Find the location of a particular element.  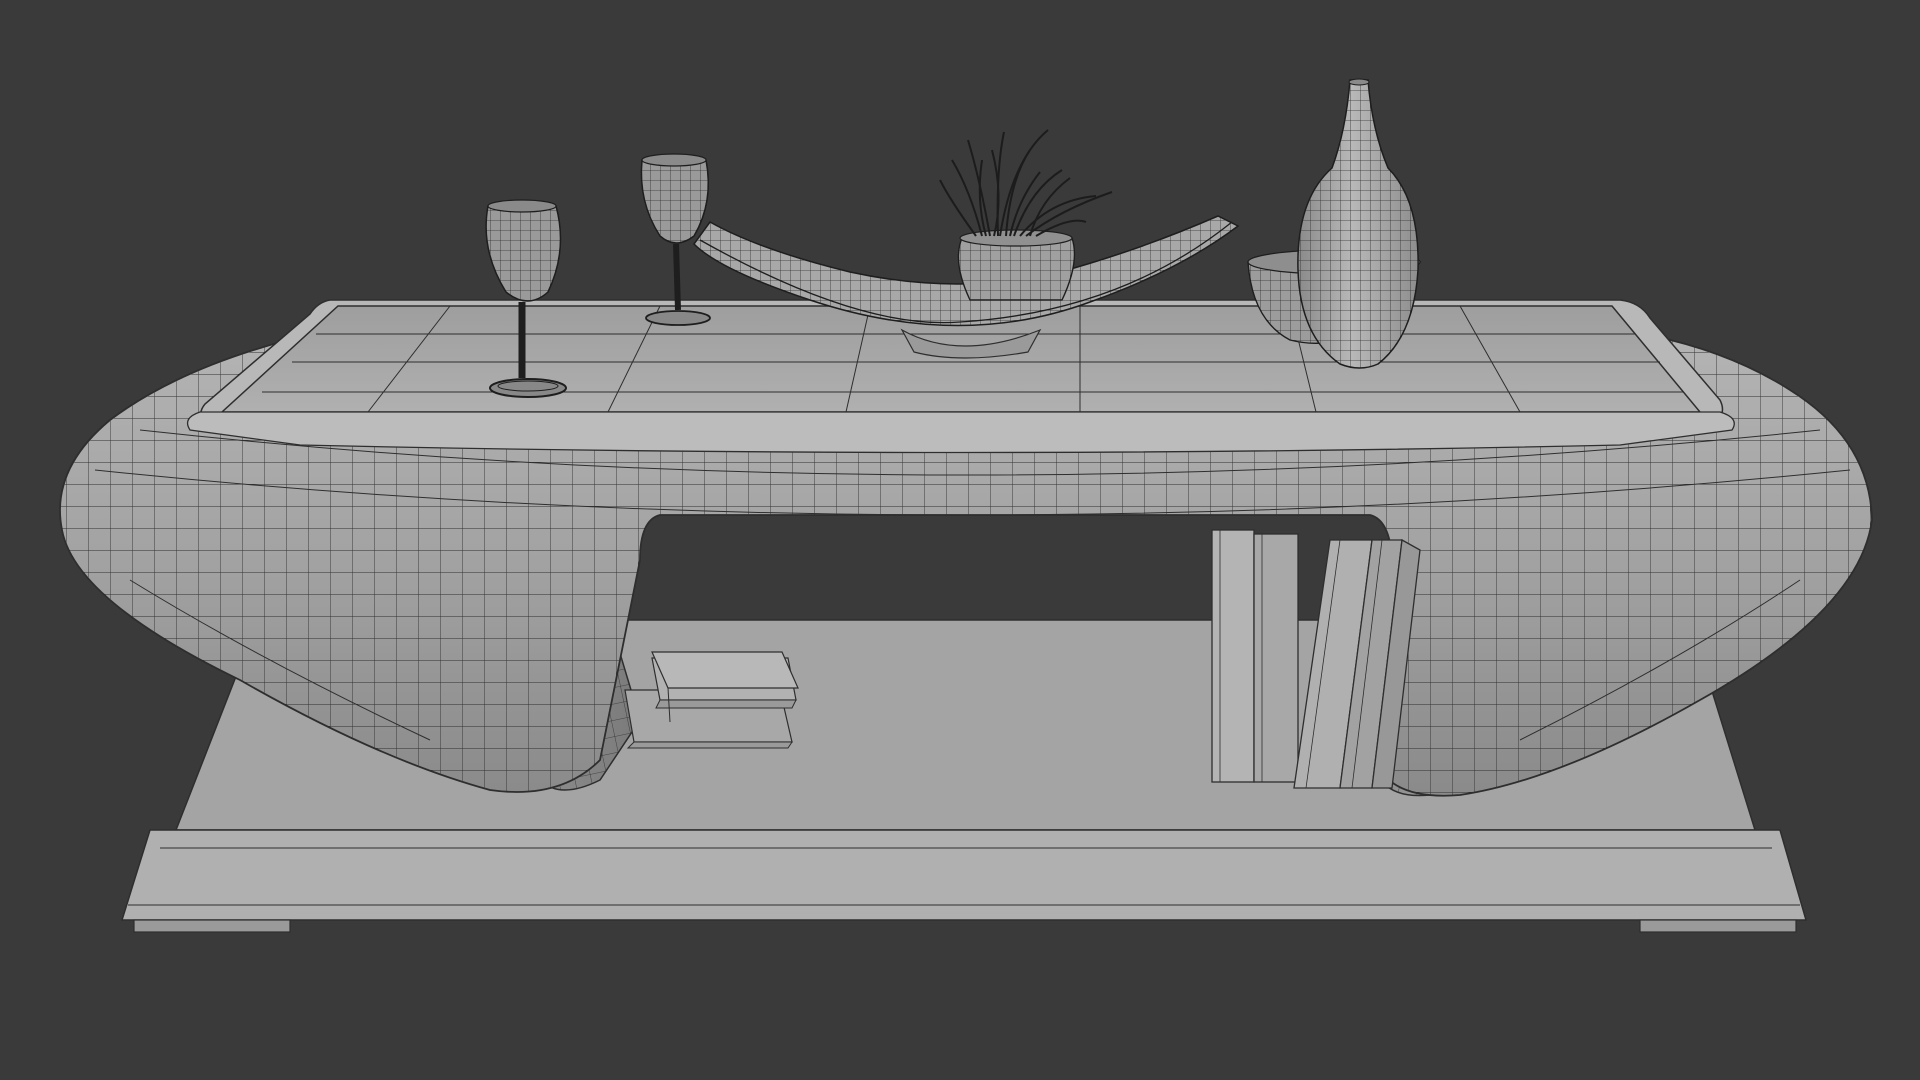

vase is located at coordinates (1358, 223).